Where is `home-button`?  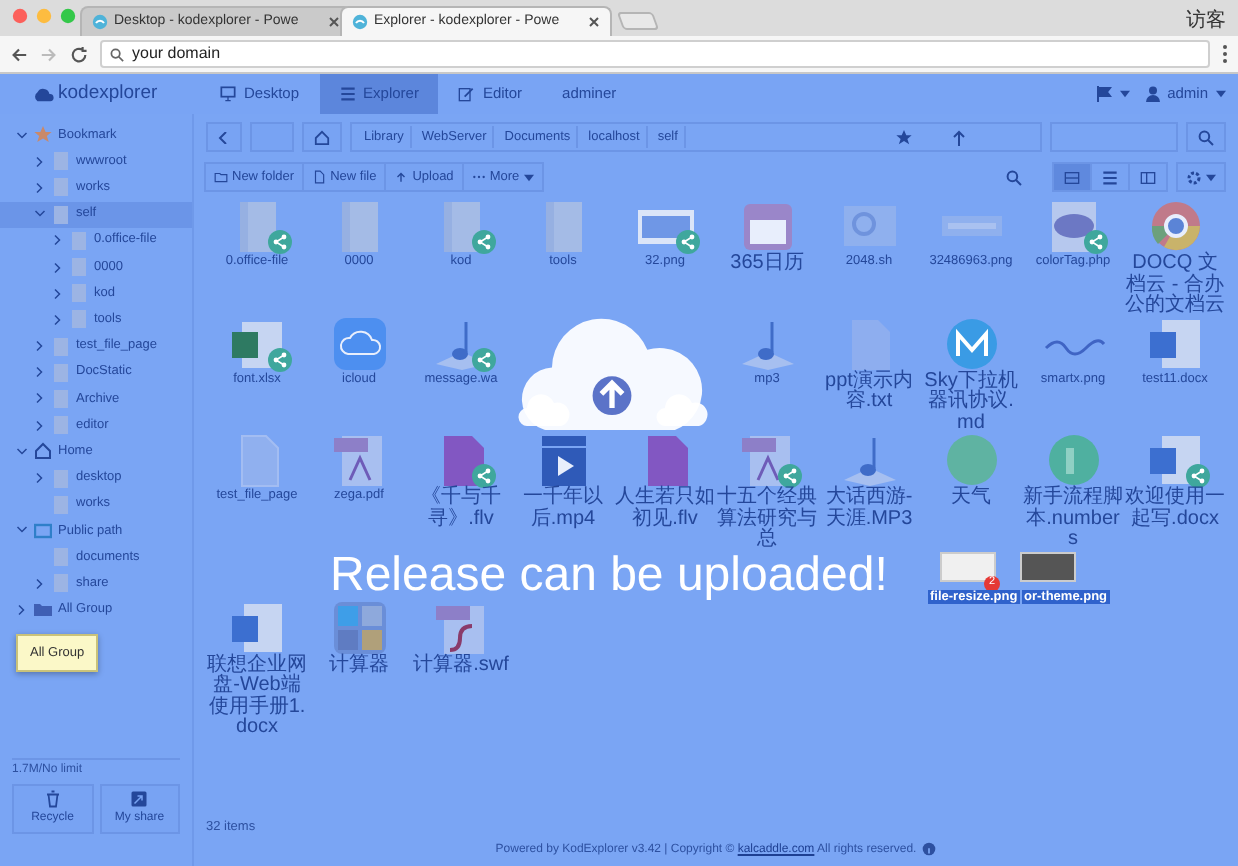 home-button is located at coordinates (322, 137).